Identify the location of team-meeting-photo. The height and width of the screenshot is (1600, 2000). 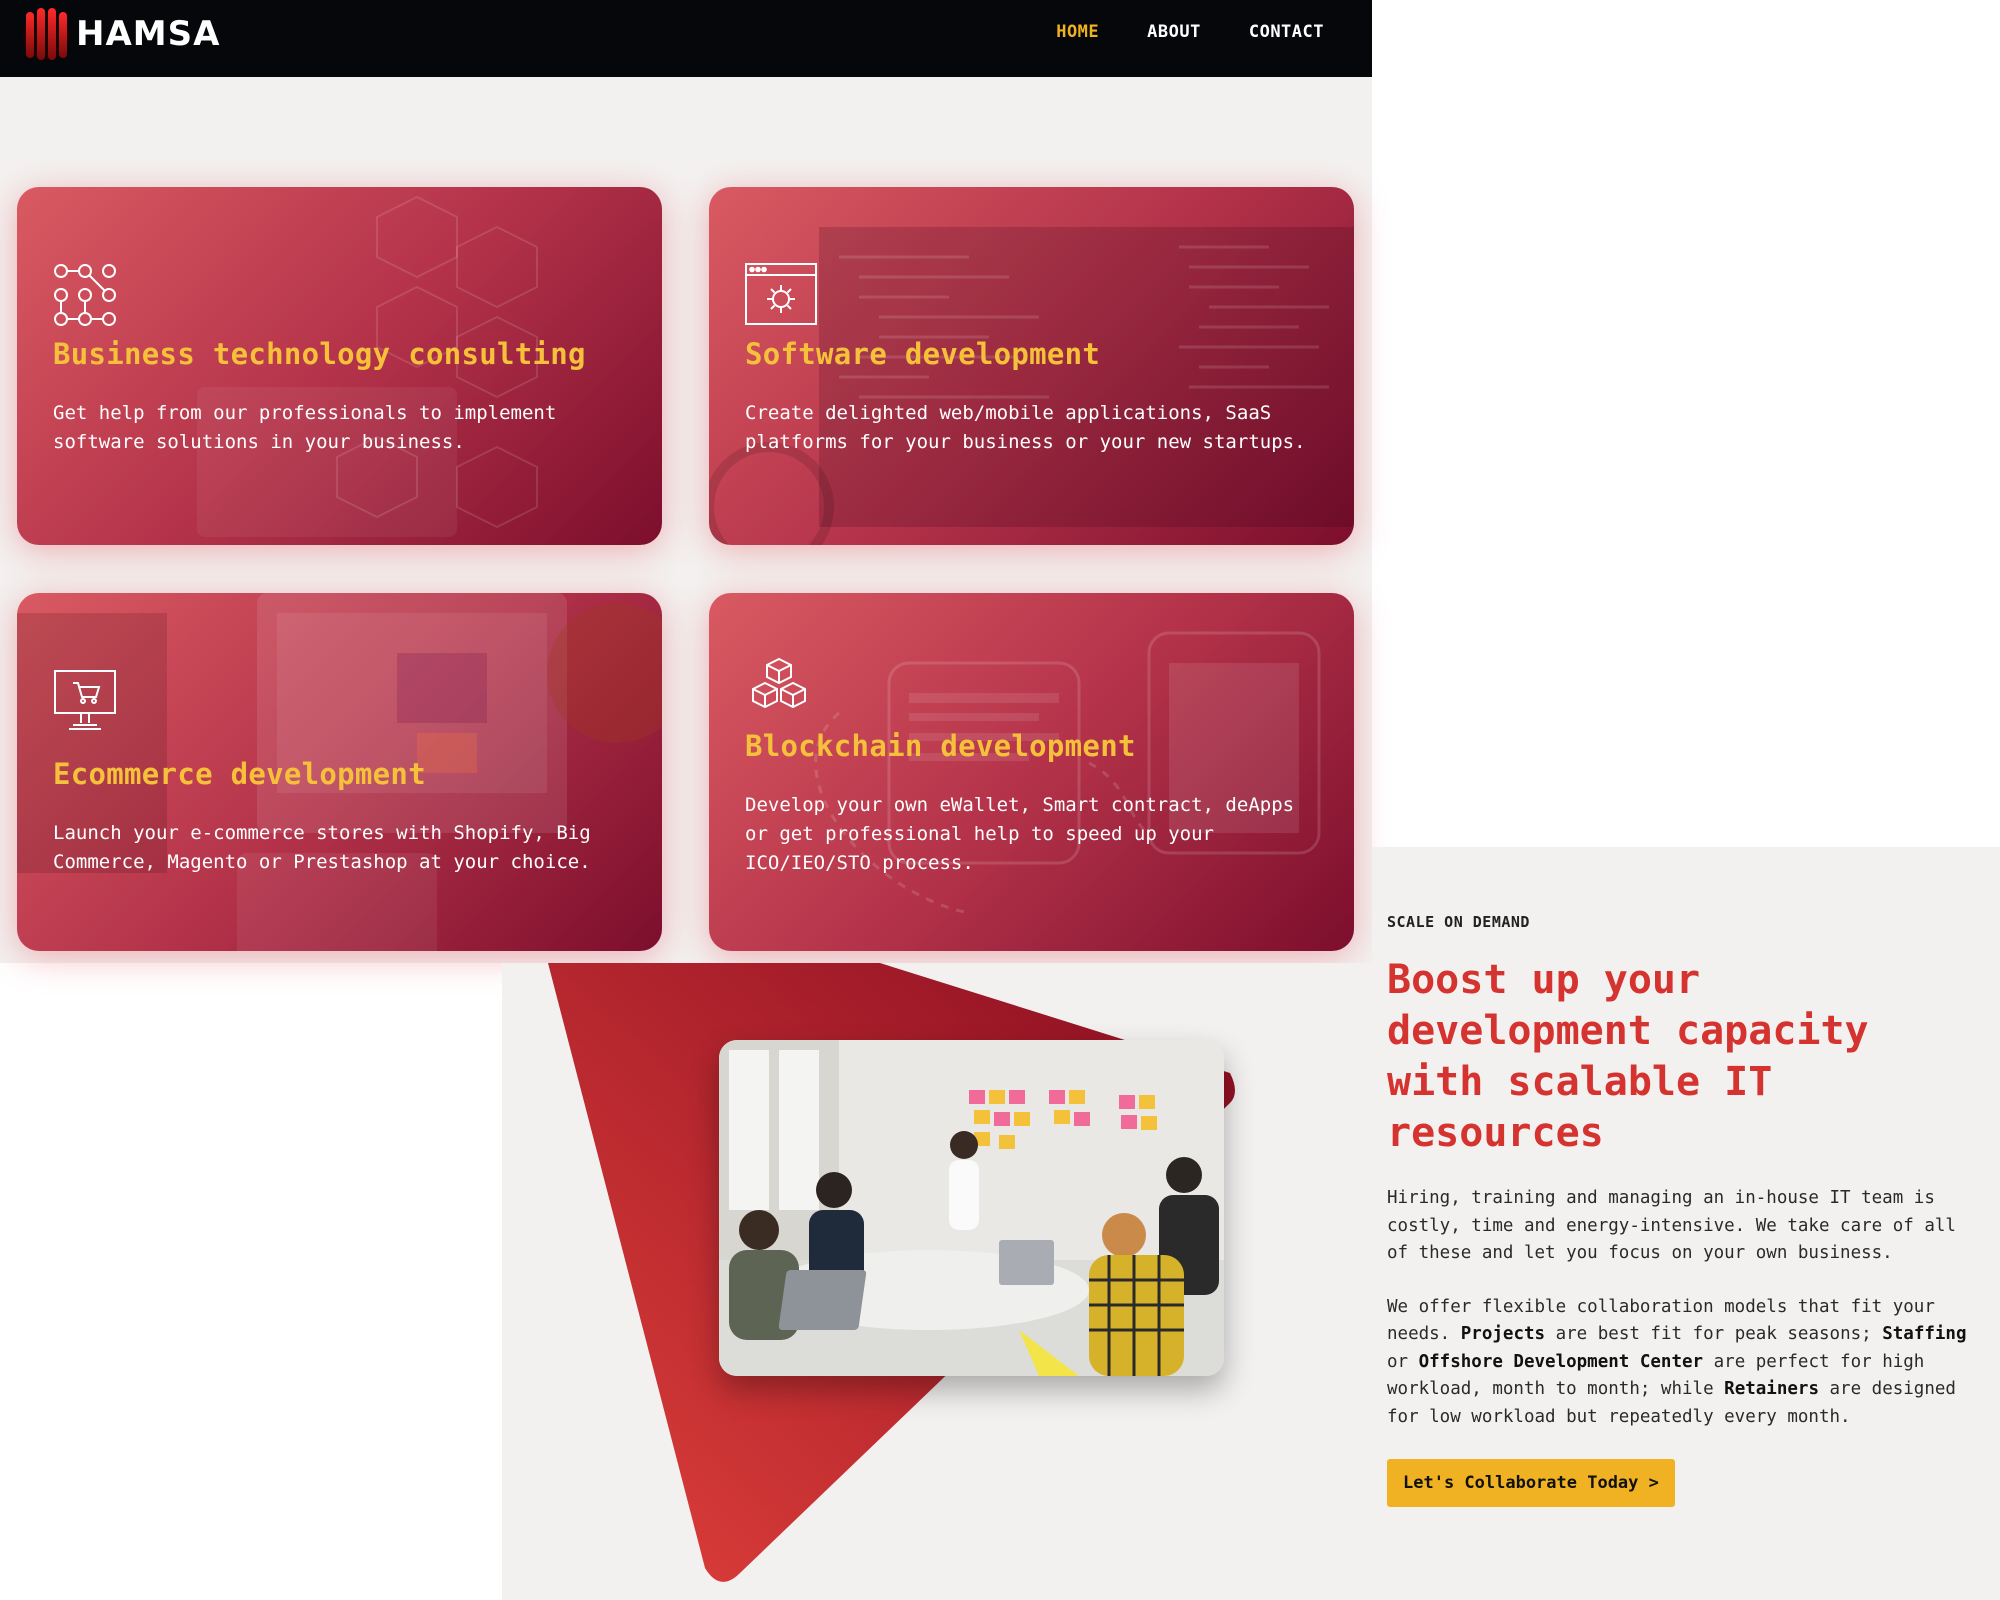
(971, 1208).